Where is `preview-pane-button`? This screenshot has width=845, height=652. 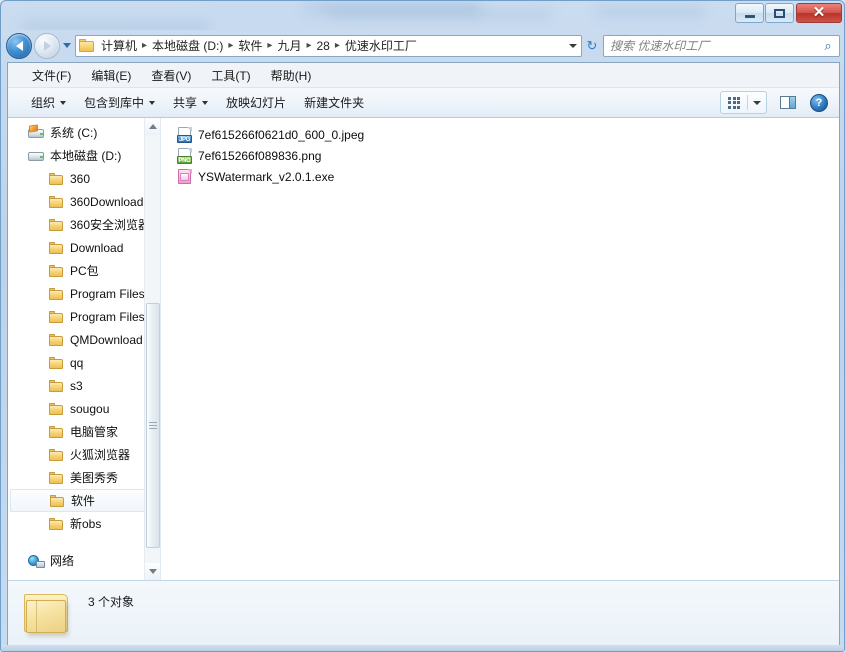
preview-pane-button is located at coordinates (788, 102).